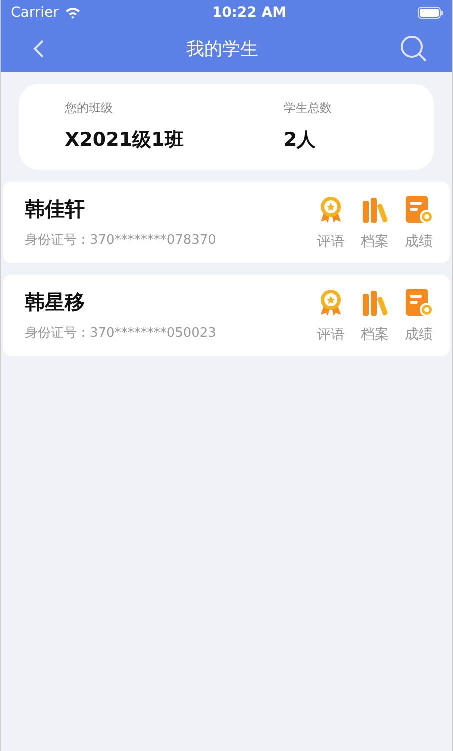 The height and width of the screenshot is (751, 453). I want to click on page-title: 我的学生, so click(222, 49).